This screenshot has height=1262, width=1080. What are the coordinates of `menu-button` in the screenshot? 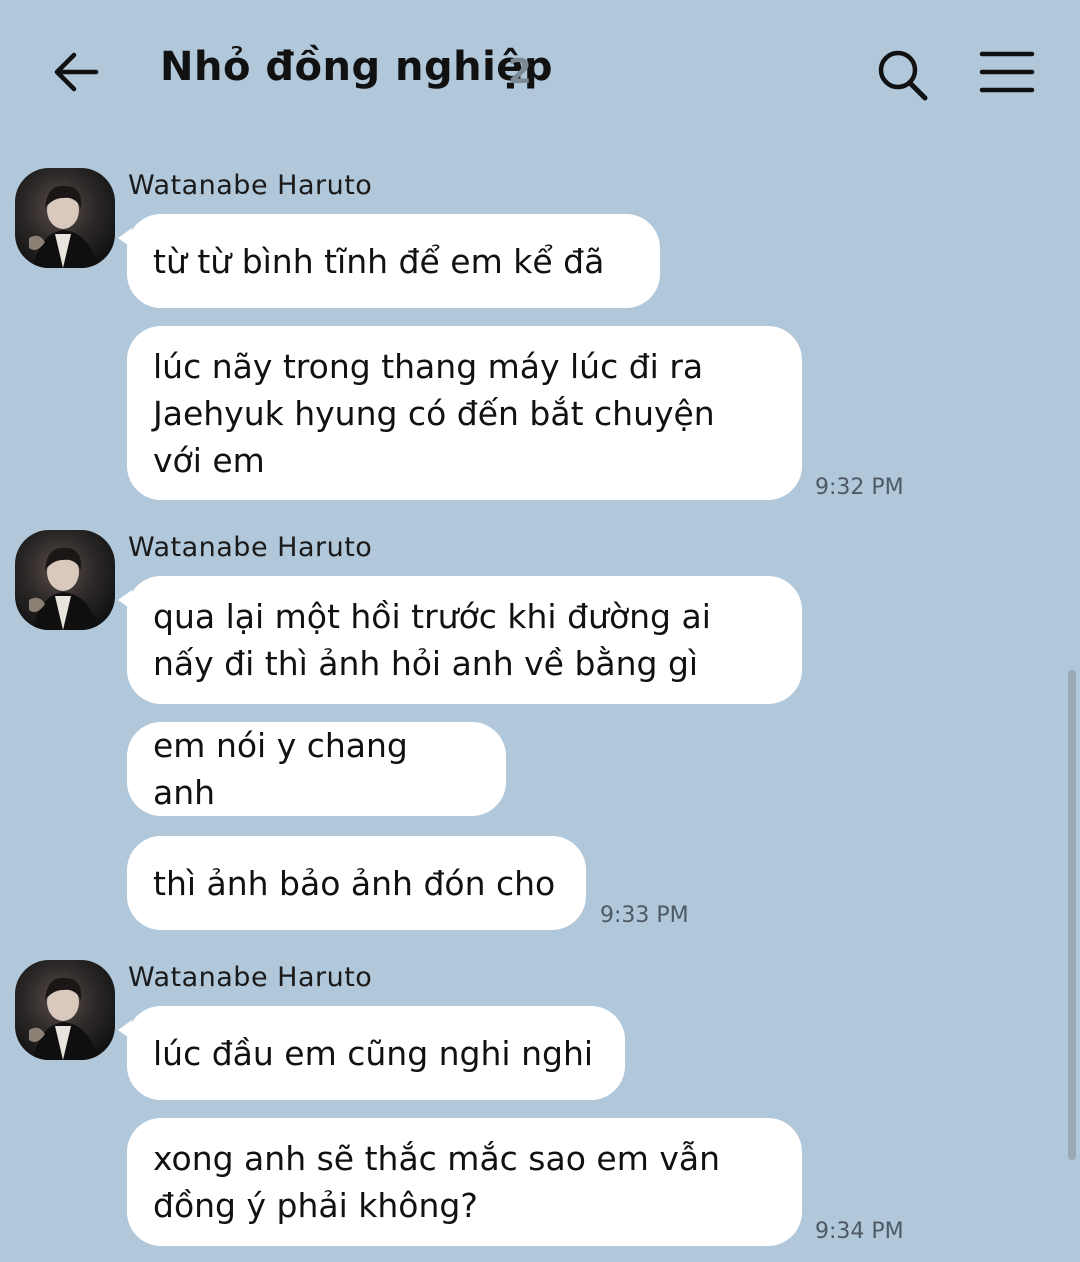 It's located at (1007, 72).